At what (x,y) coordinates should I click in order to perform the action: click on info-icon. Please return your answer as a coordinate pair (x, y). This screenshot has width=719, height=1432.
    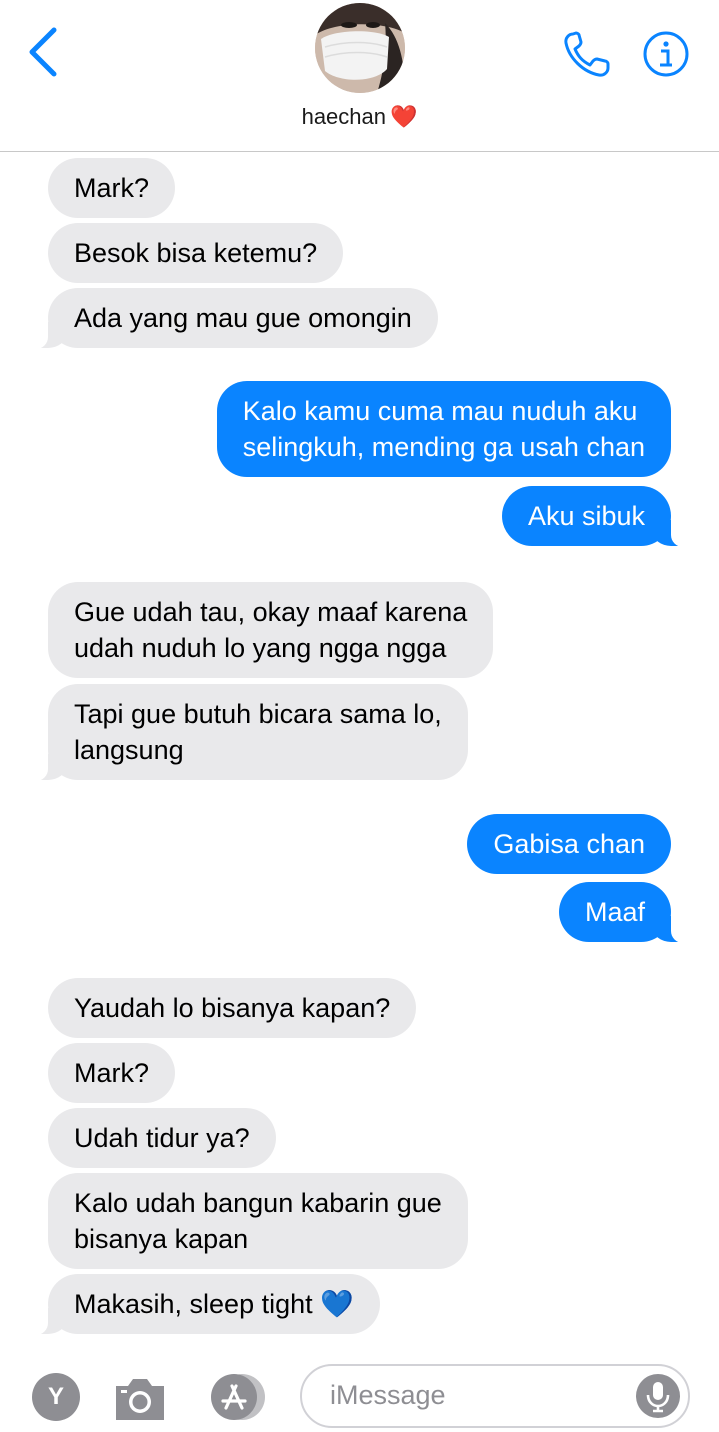
    Looking at the image, I should click on (666, 54).